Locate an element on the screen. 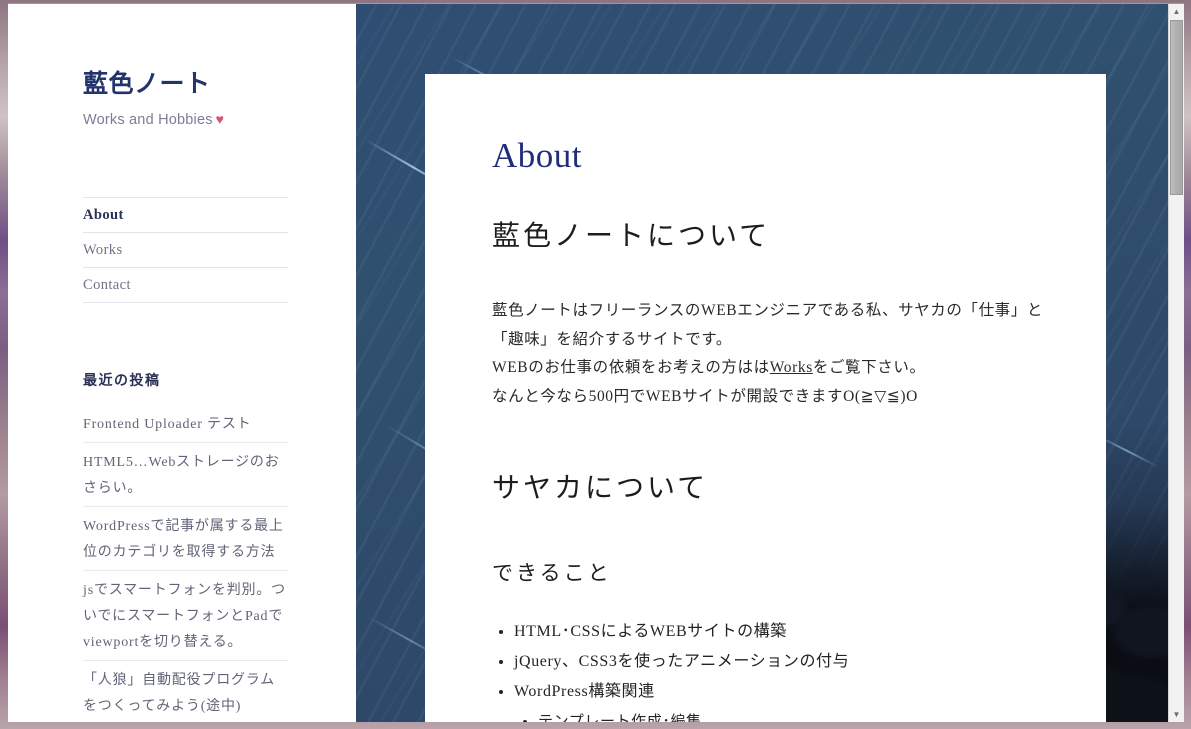 This screenshot has height=729, width=1191. skills-sublist: テンプレート作成･編集 is located at coordinates (783, 714).